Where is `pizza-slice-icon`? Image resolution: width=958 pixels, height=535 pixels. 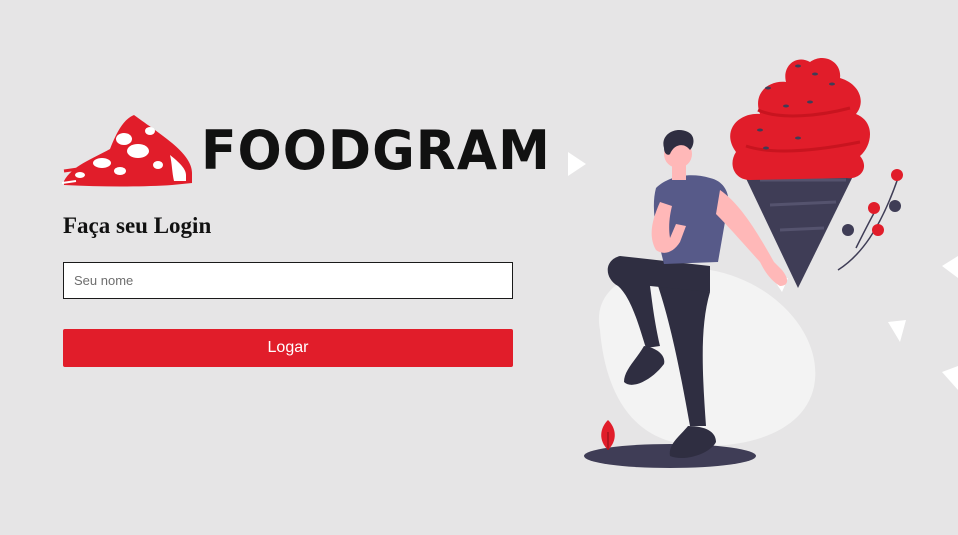 pizza-slice-icon is located at coordinates (127, 150).